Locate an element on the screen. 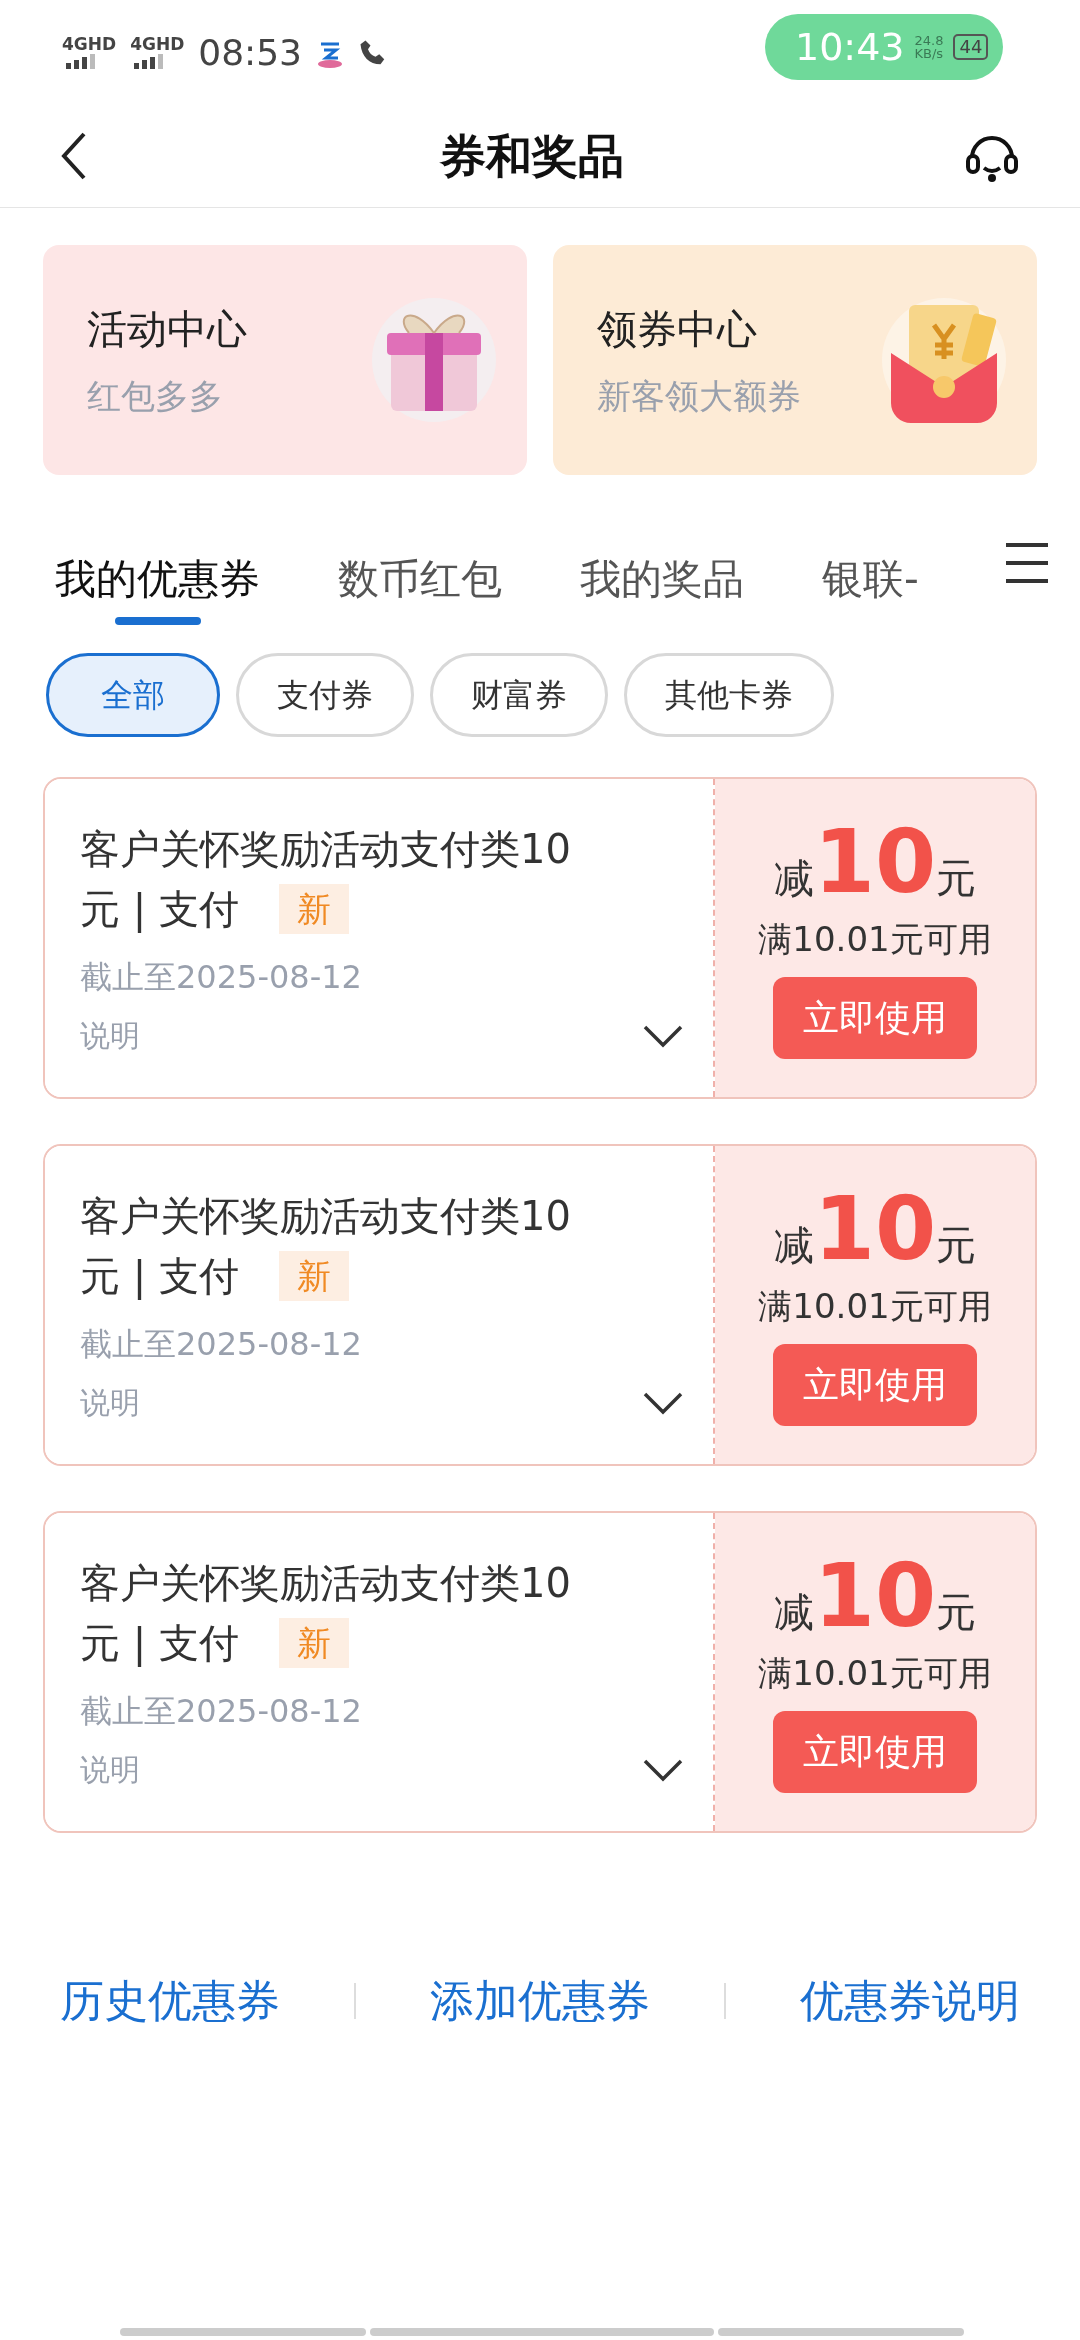 This screenshot has height=2340, width=1080. footer-link: 历史优惠券 is located at coordinates (170, 2001).